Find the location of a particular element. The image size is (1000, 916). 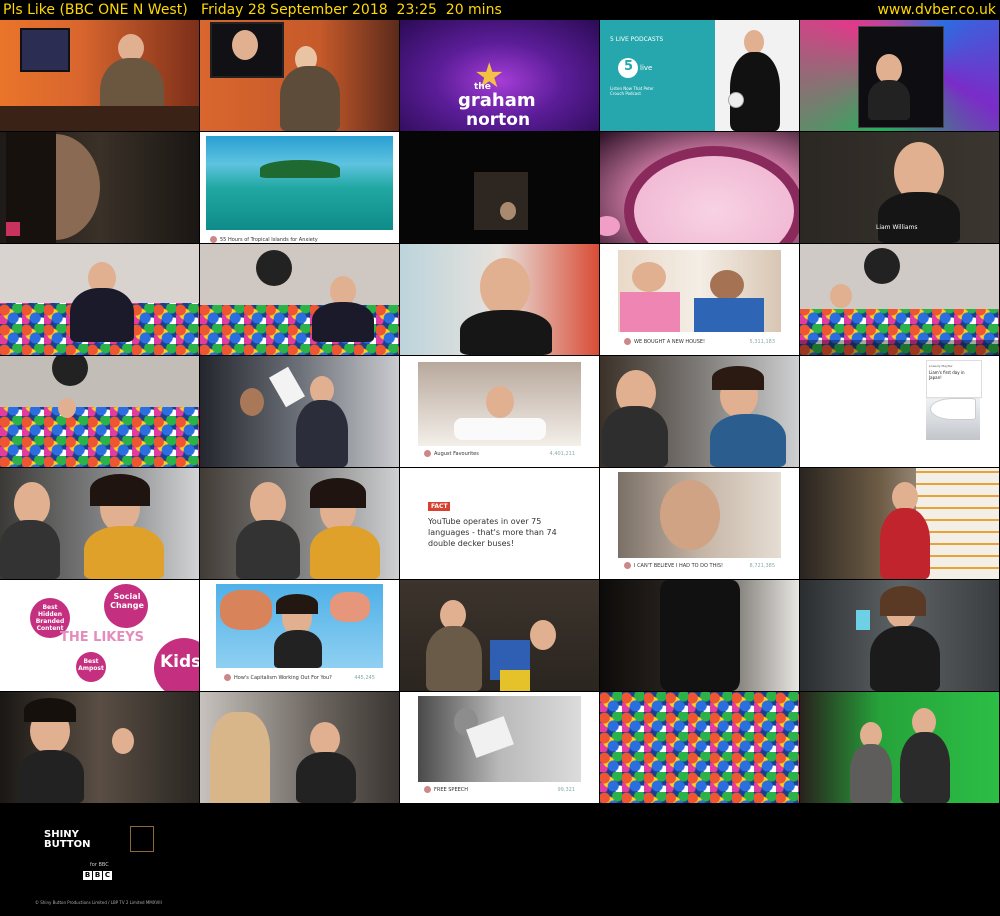

view-count: 4,401,211 is located at coordinates (562, 454).